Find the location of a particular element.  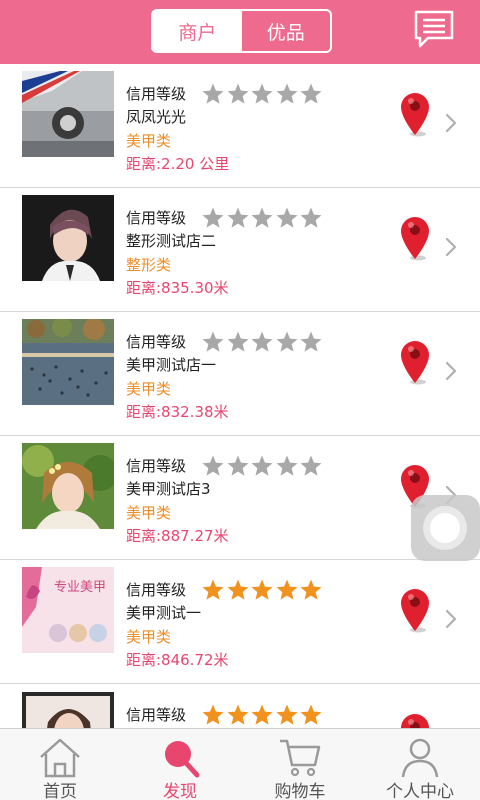

tab-merchants: 商户 is located at coordinates (197, 31).